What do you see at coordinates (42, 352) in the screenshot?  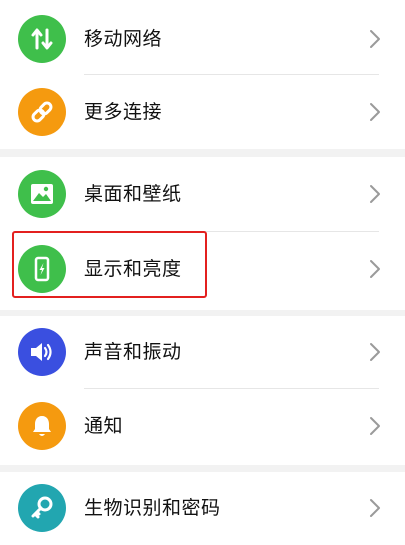 I see `speaker-icon` at bounding box center [42, 352].